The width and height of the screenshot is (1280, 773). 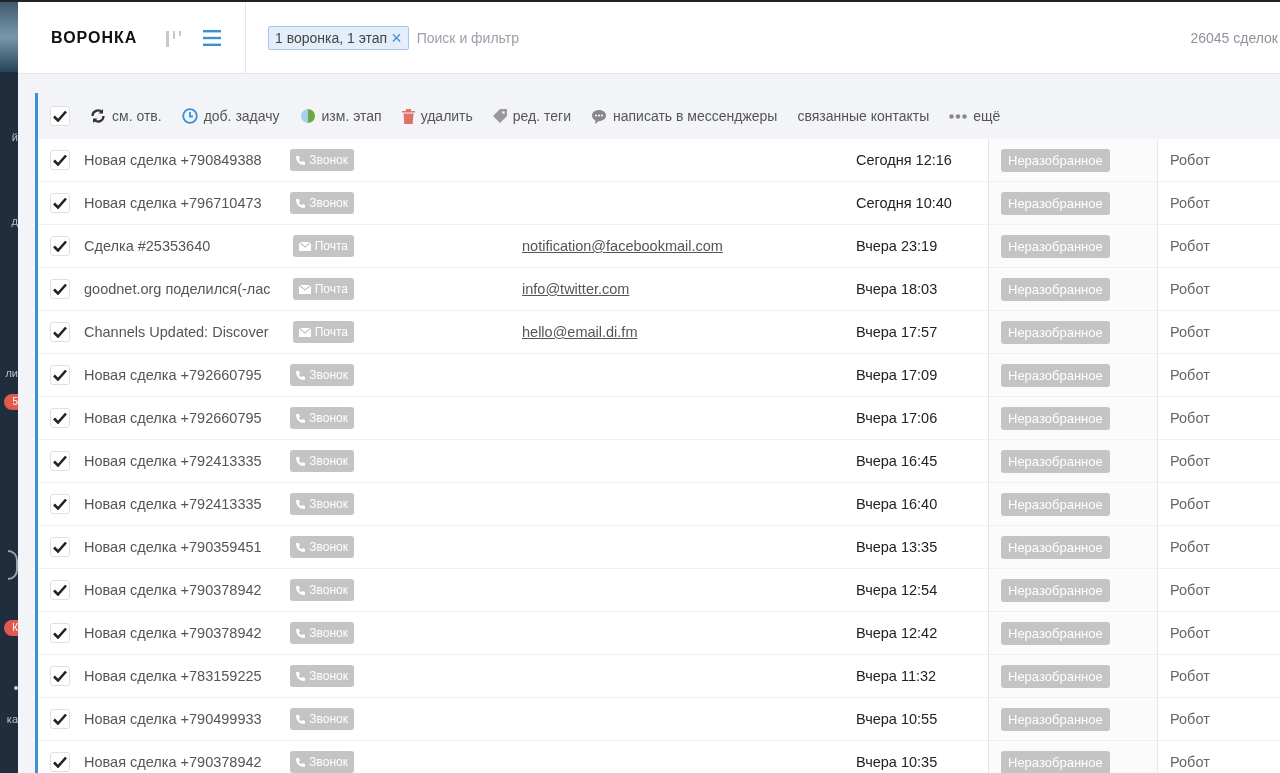 What do you see at coordinates (14, 221) in the screenshot?
I see `sidebar-label: д` at bounding box center [14, 221].